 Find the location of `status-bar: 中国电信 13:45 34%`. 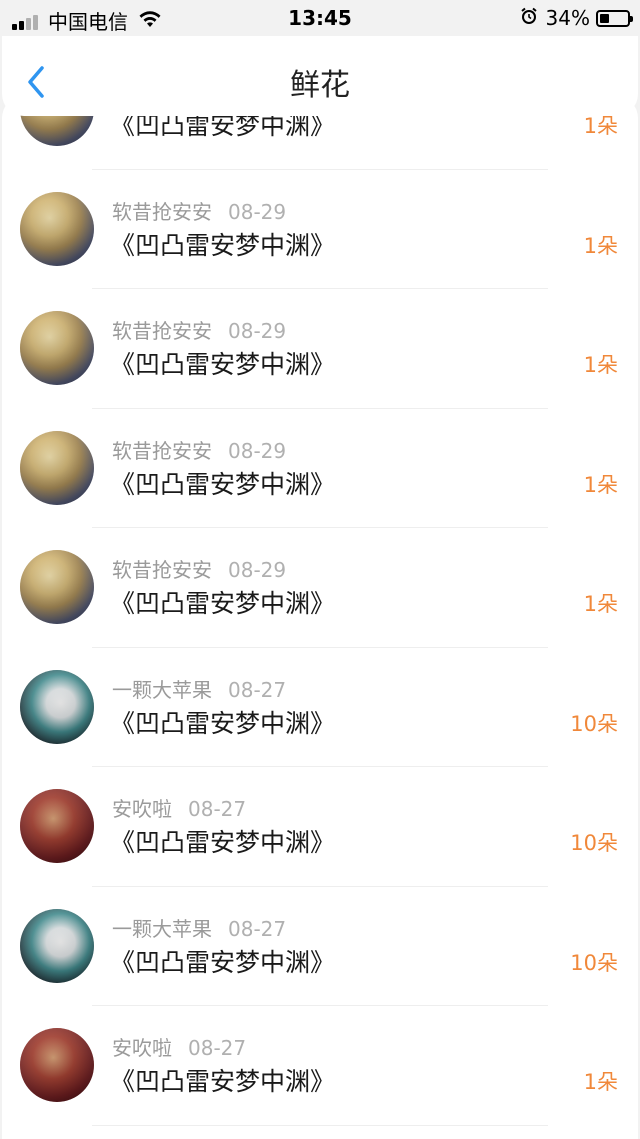

status-bar: 中国电信 13:45 34% is located at coordinates (320, 18).